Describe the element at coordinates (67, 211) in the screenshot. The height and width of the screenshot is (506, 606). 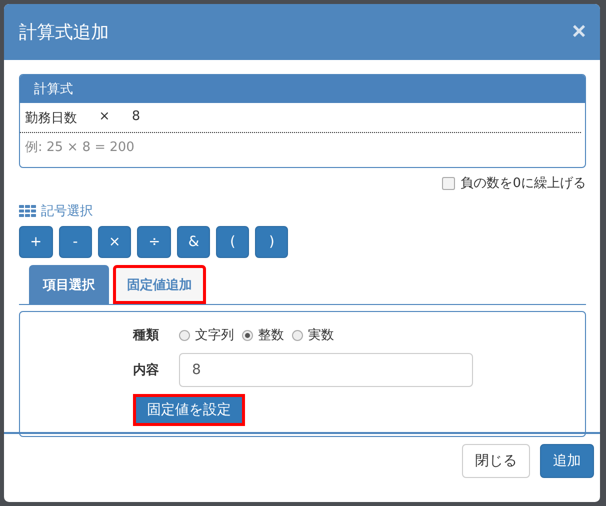
I see `section-label: 記号選択` at that location.